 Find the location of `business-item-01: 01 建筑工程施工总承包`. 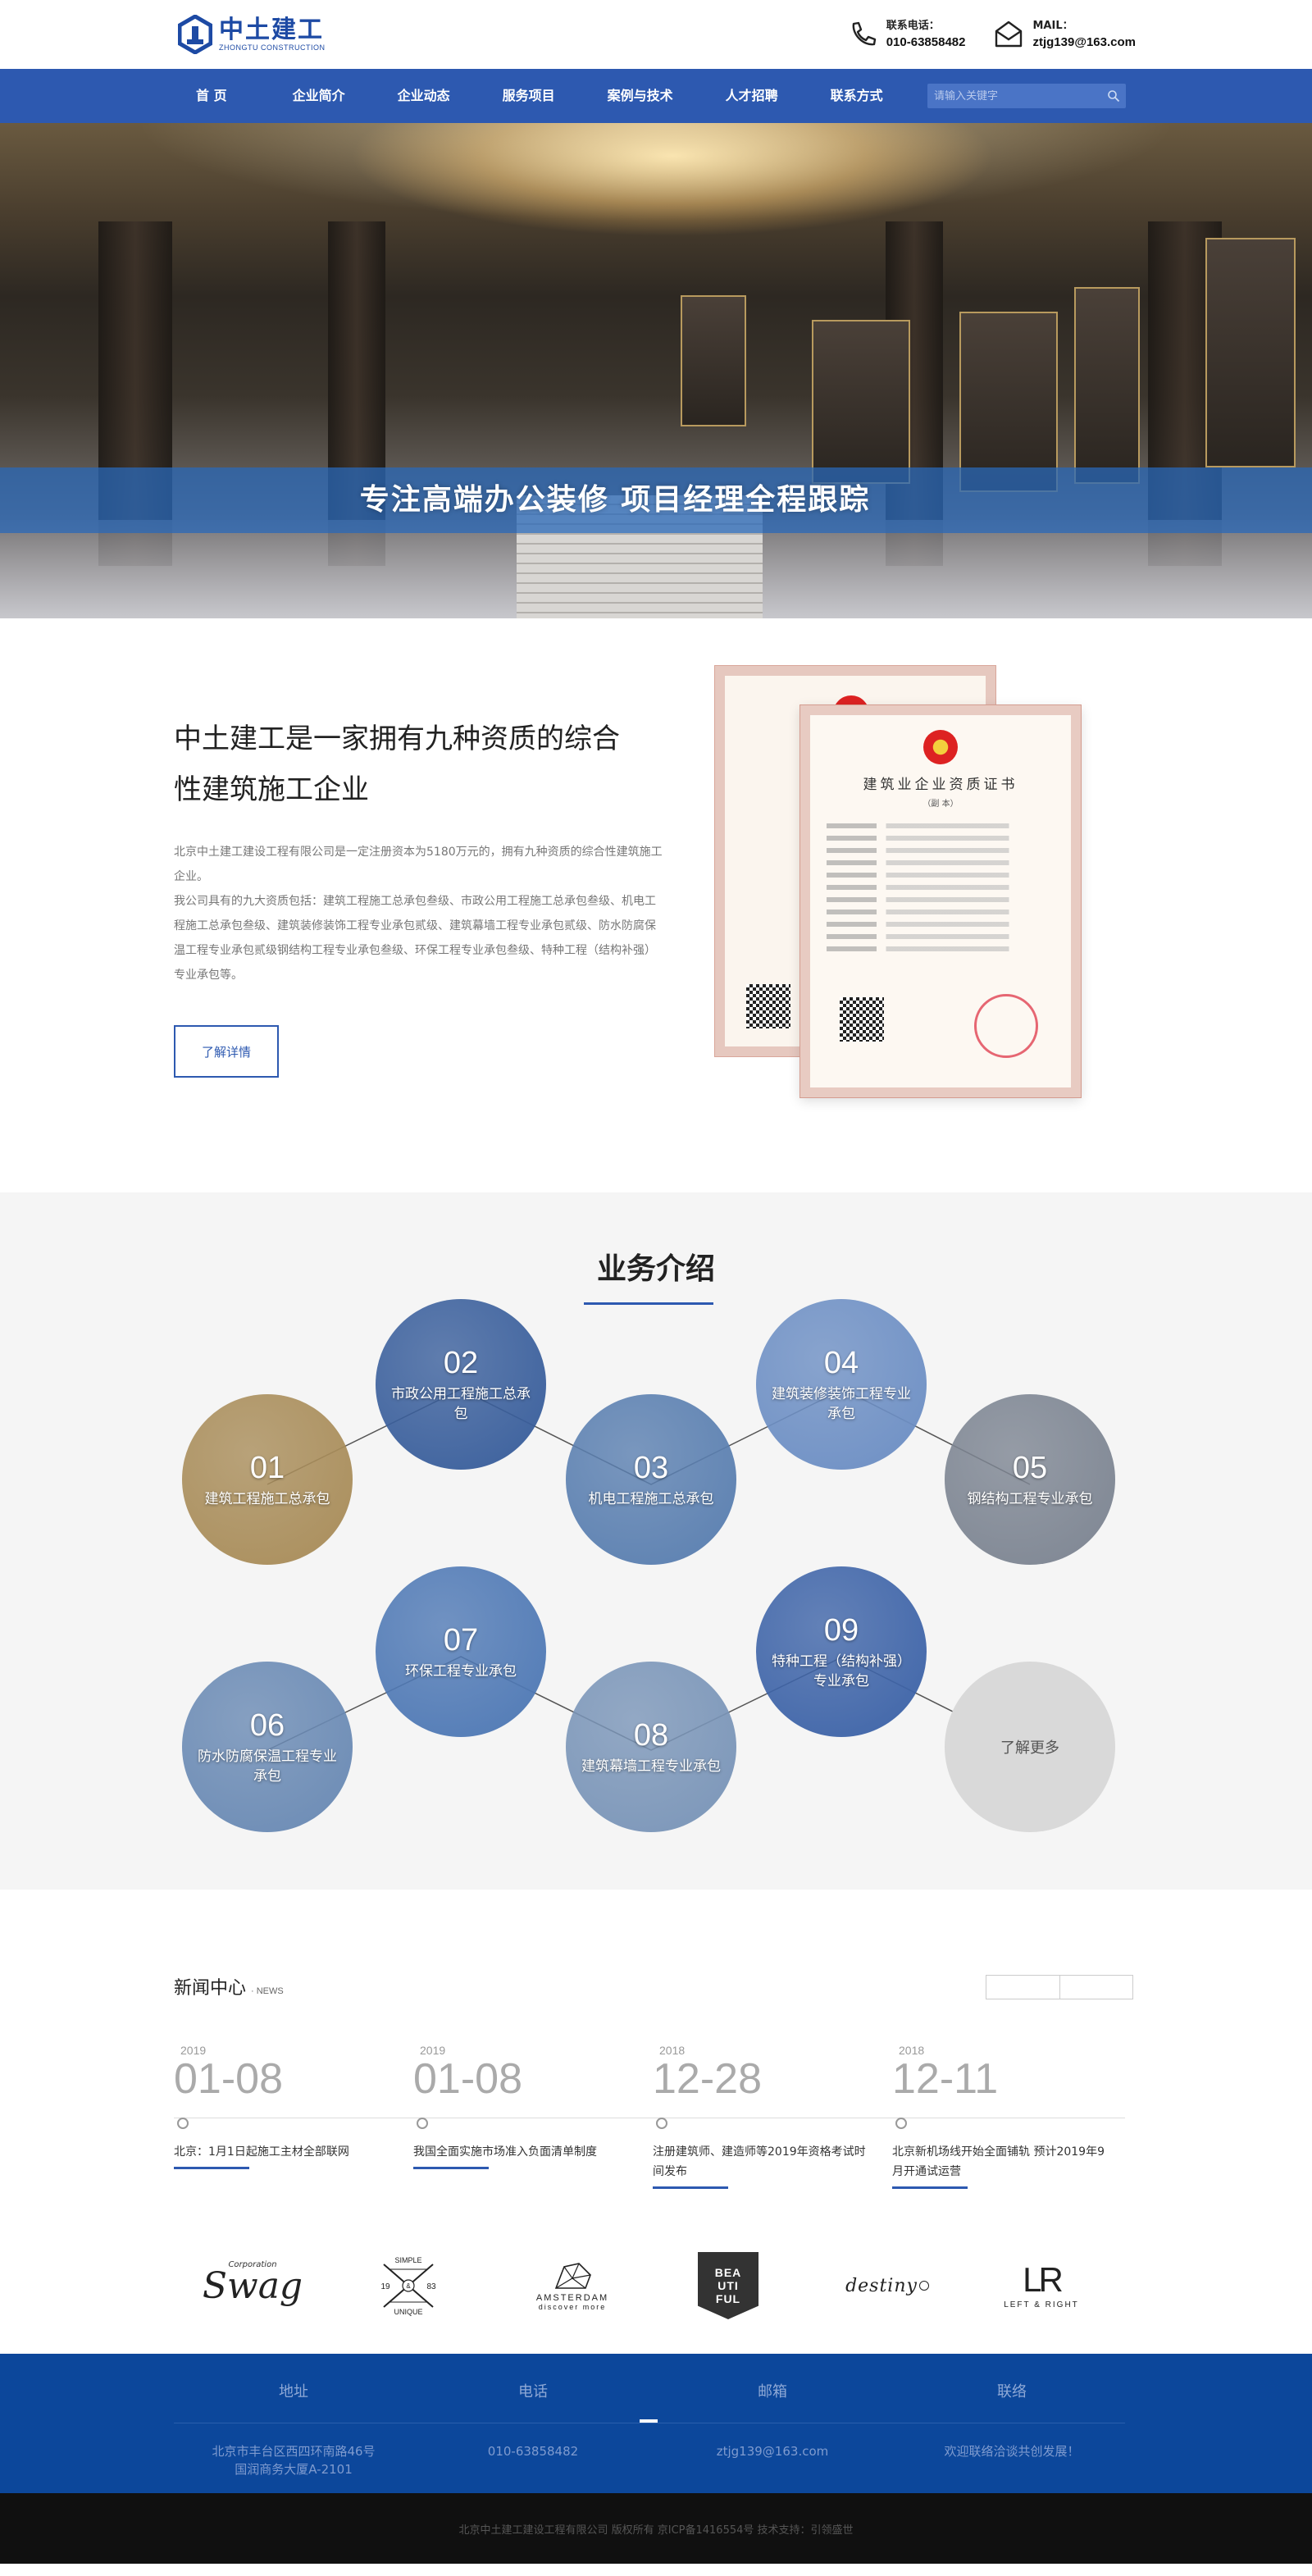

business-item-01: 01 建筑工程施工总承包 is located at coordinates (267, 1479).